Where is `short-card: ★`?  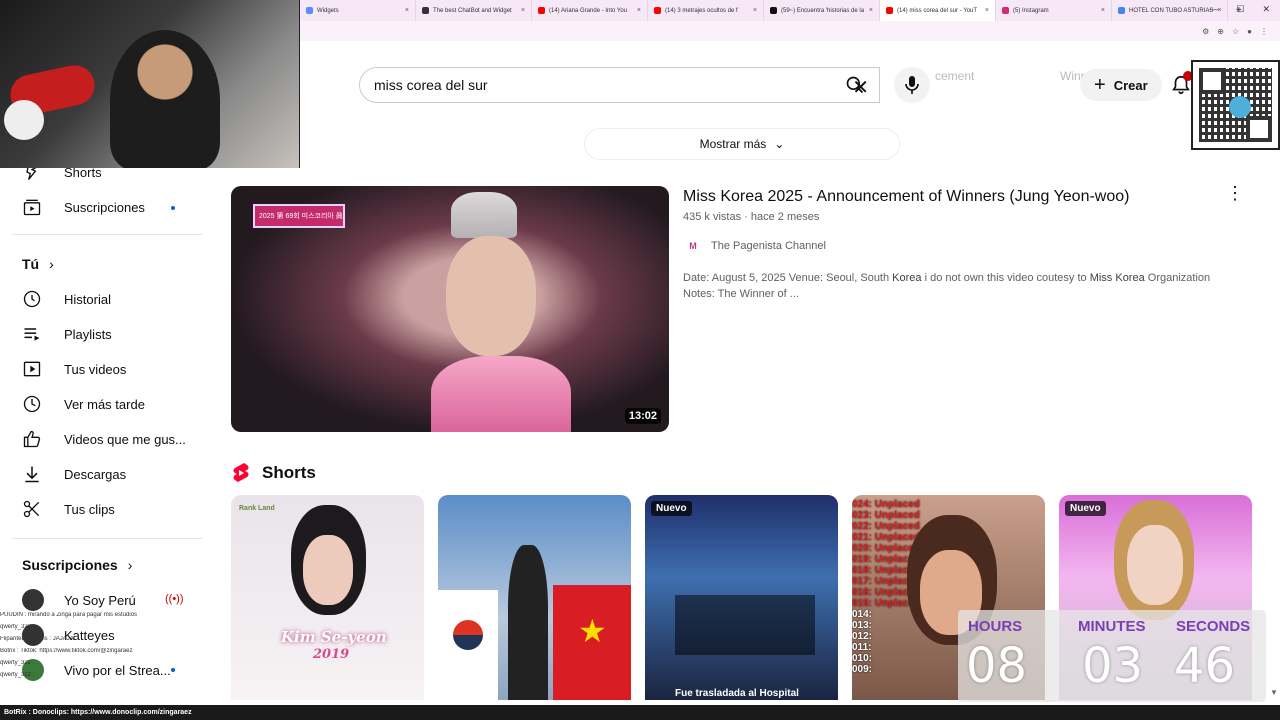 short-card: ★ is located at coordinates (534, 597).